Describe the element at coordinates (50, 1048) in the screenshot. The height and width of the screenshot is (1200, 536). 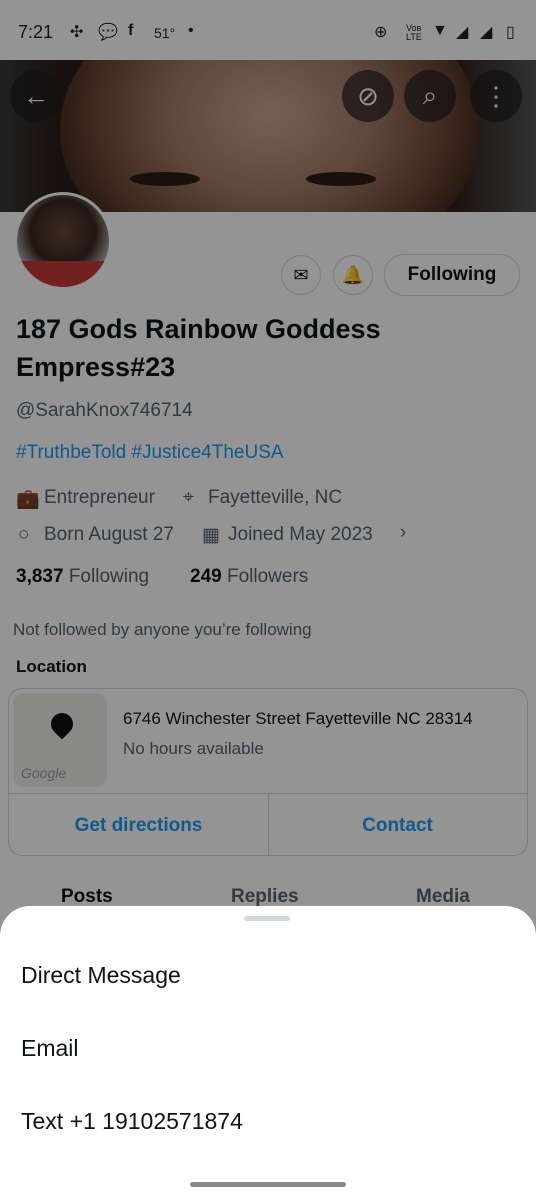
I see `email-option: Email` at that location.